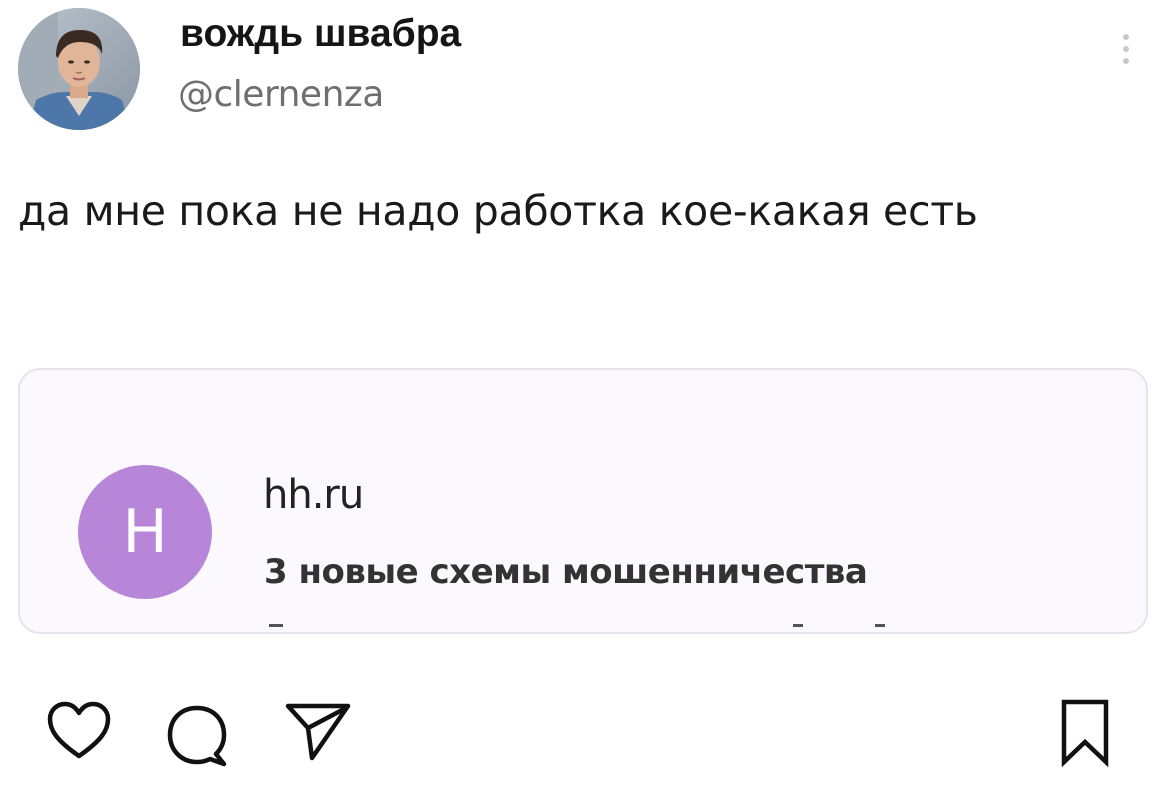 This screenshot has width=1166, height=793. What do you see at coordinates (79, 731) in the screenshot?
I see `heart-icon` at bounding box center [79, 731].